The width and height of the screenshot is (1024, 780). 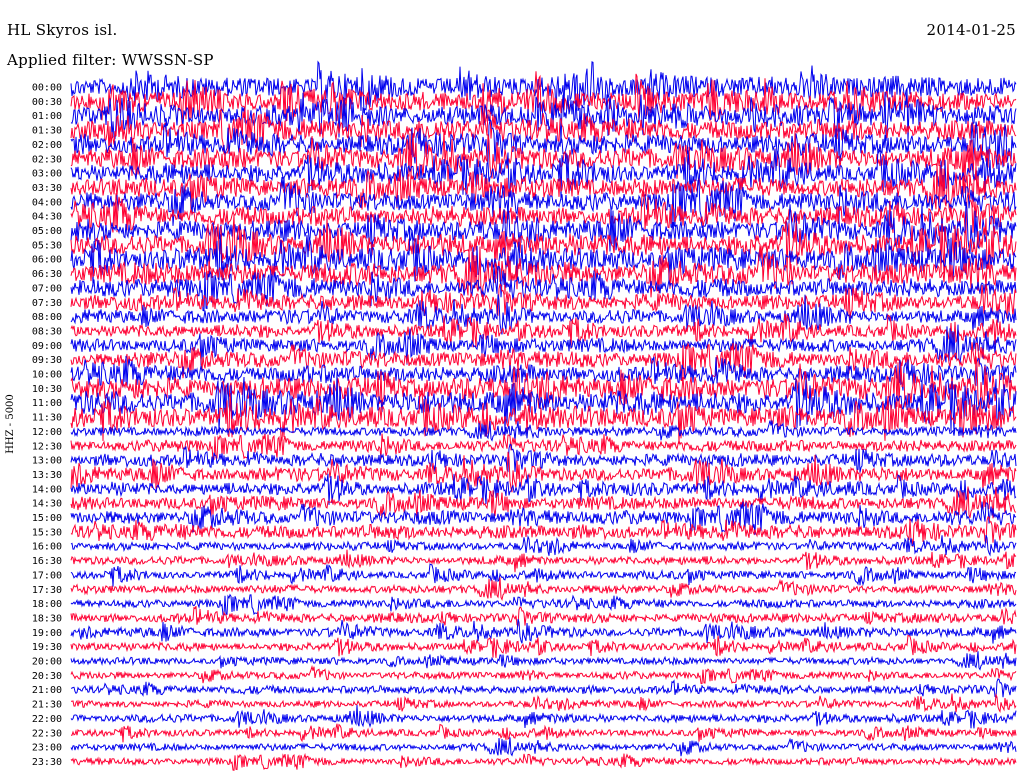 I want to click on time-tick-label: 18:30, so click(x=47, y=618).